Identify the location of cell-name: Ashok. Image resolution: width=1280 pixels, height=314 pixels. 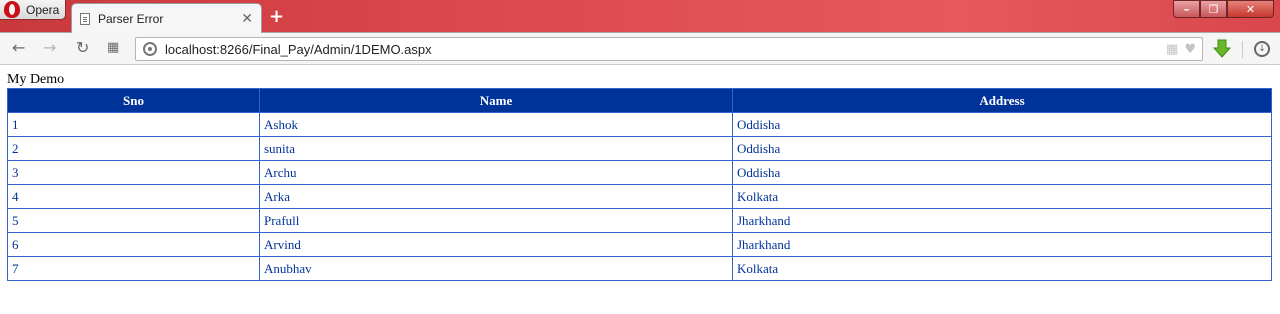
(496, 124).